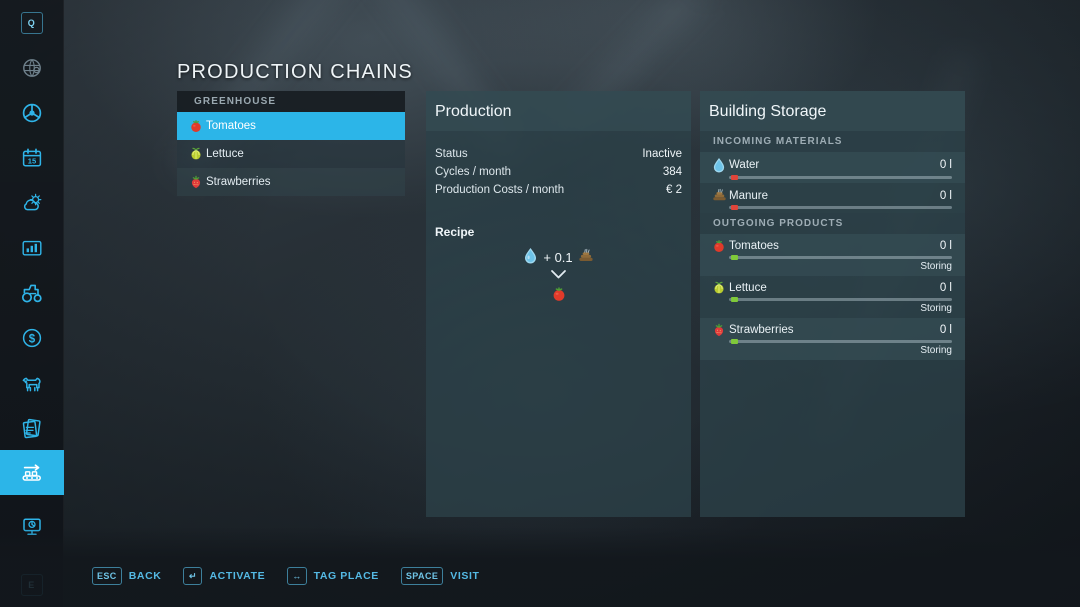 This screenshot has height=607, width=1080. Describe the element at coordinates (286, 576) in the screenshot. I see `keybind-hints: ESC BACK ↵ ACTIVATE ↔ TAG PLACE SPACE VISIT` at that location.